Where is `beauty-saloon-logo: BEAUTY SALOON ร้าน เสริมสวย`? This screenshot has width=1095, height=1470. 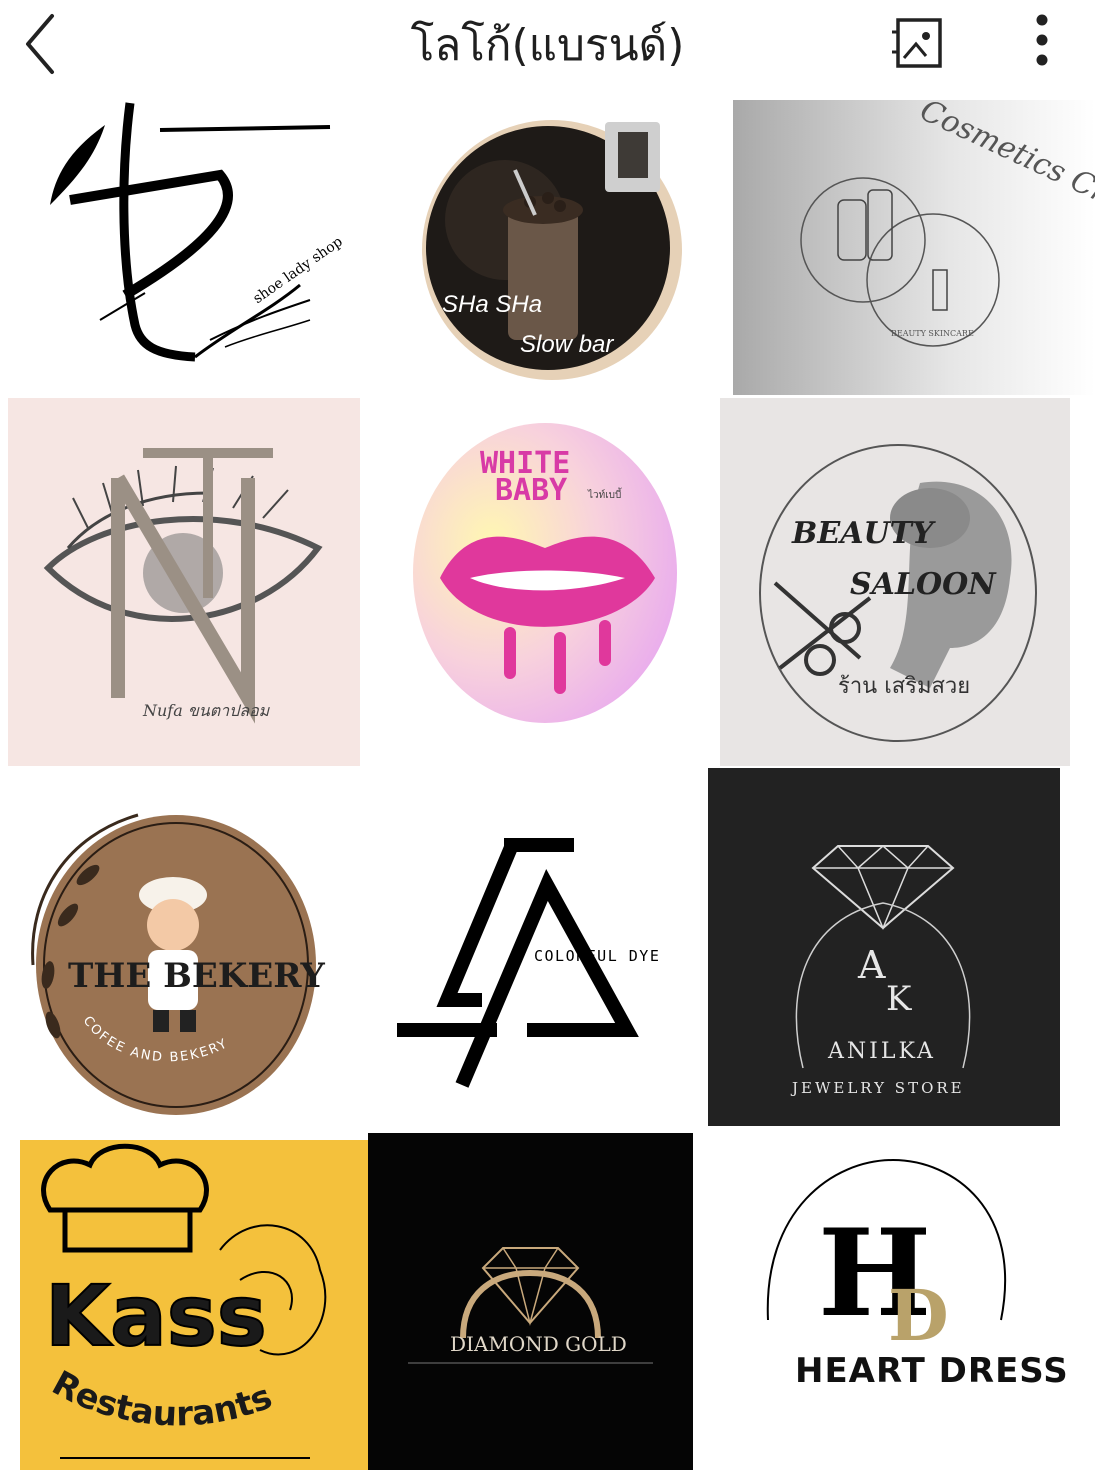 beauty-saloon-logo: BEAUTY SALOON ร้าน เสริมสวย is located at coordinates (895, 582).